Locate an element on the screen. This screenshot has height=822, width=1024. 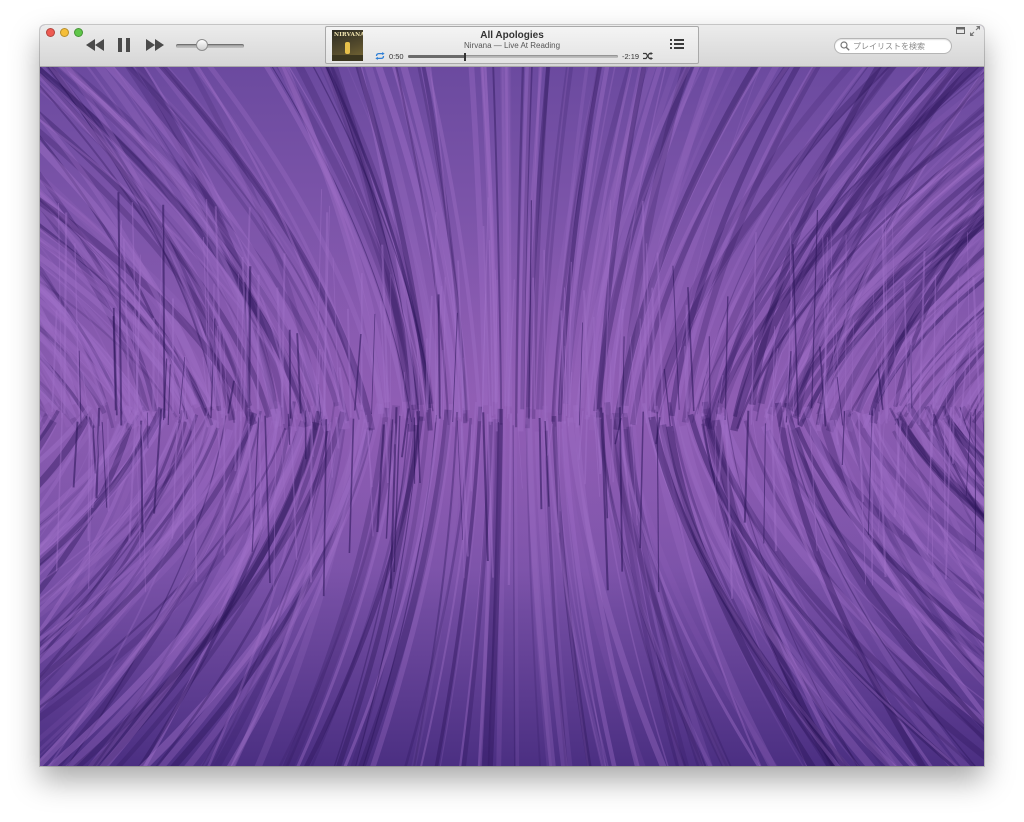
search-field is located at coordinates (893, 46).